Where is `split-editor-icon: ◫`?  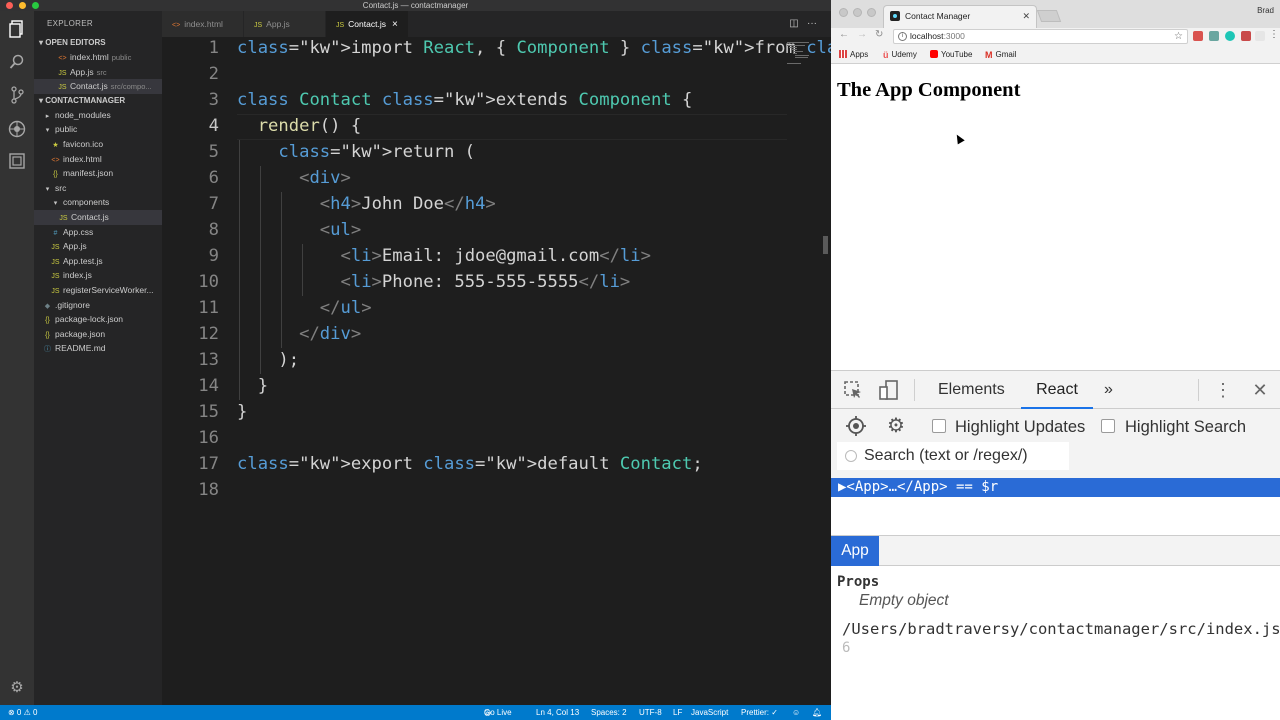
split-editor-icon: ◫ is located at coordinates (793, 23).